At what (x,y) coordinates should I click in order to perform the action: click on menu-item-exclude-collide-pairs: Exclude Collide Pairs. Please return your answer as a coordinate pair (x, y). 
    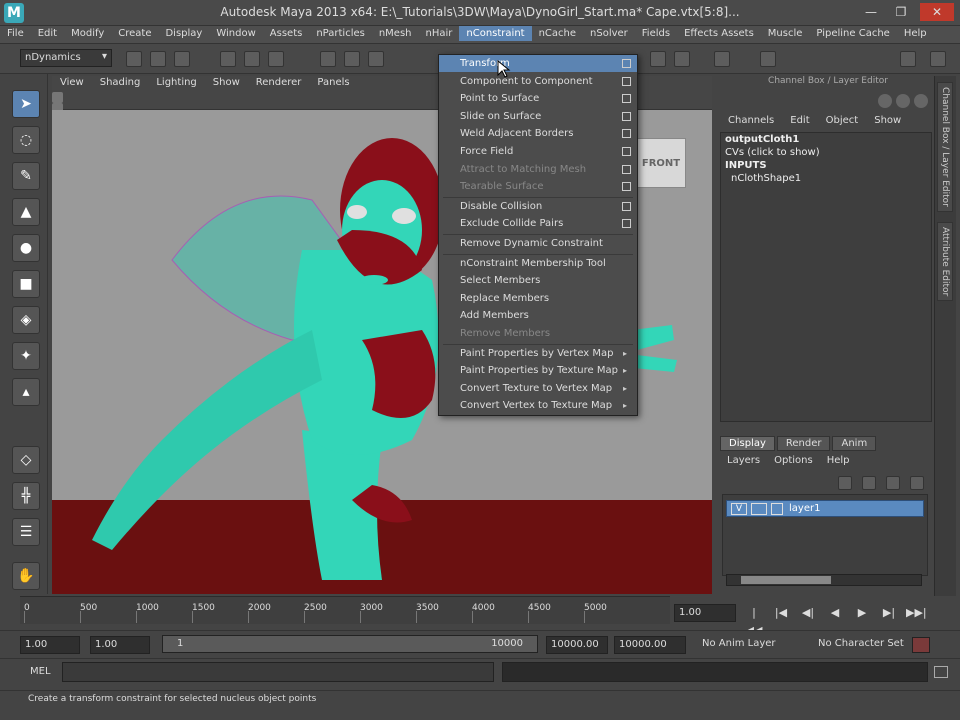
    Looking at the image, I should click on (538, 223).